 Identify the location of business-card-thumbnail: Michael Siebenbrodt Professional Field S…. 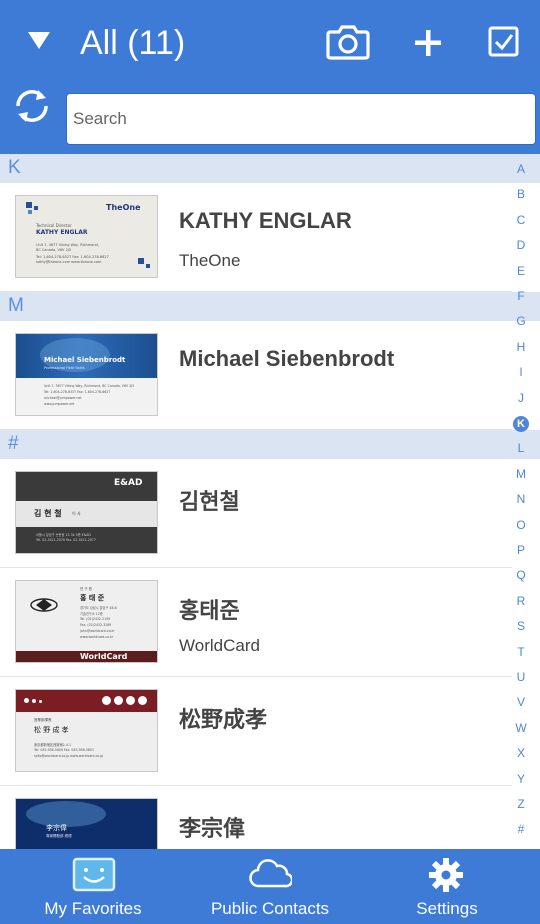
(86, 374).